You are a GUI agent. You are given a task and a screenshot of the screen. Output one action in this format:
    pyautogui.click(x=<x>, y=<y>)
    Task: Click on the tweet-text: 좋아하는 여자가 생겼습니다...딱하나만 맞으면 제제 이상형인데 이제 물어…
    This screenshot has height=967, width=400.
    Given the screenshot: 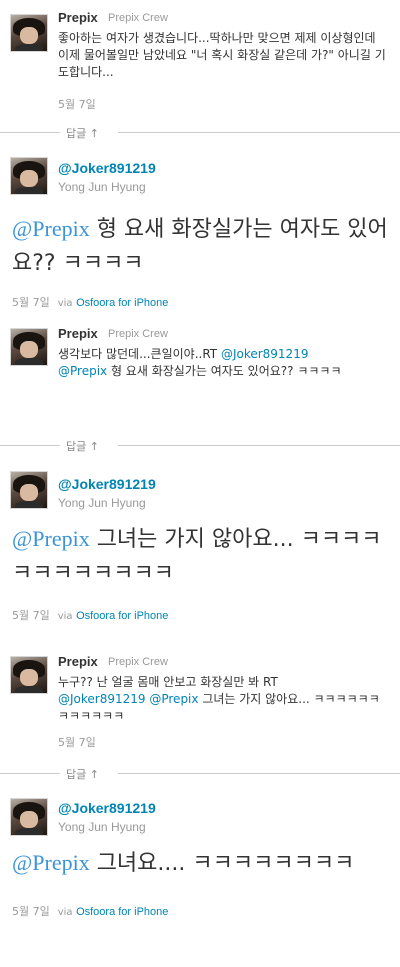 What is the action you would take?
    pyautogui.click(x=222, y=55)
    